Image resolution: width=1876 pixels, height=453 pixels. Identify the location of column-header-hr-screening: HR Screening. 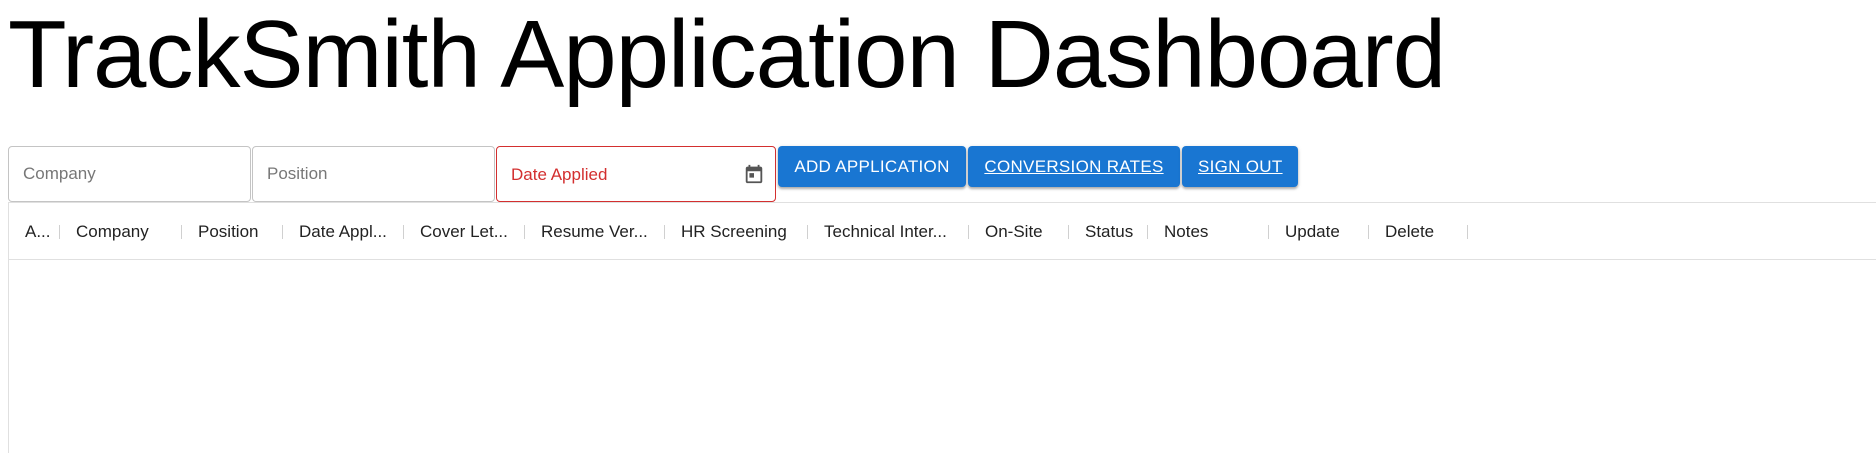
(736, 231).